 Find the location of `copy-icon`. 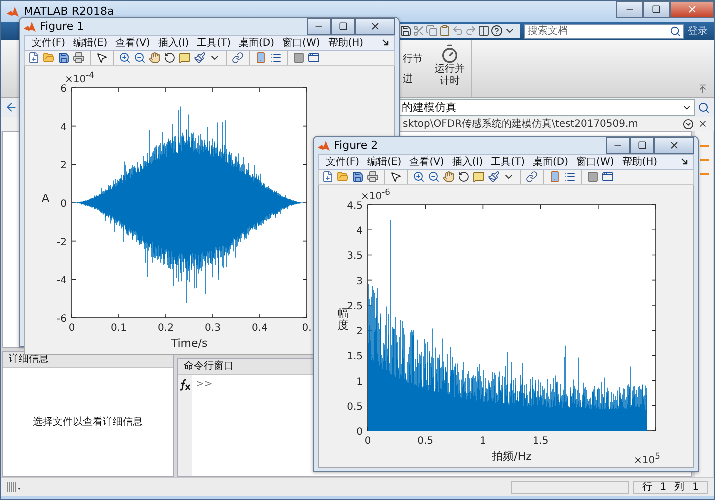

copy-icon is located at coordinates (432, 31).